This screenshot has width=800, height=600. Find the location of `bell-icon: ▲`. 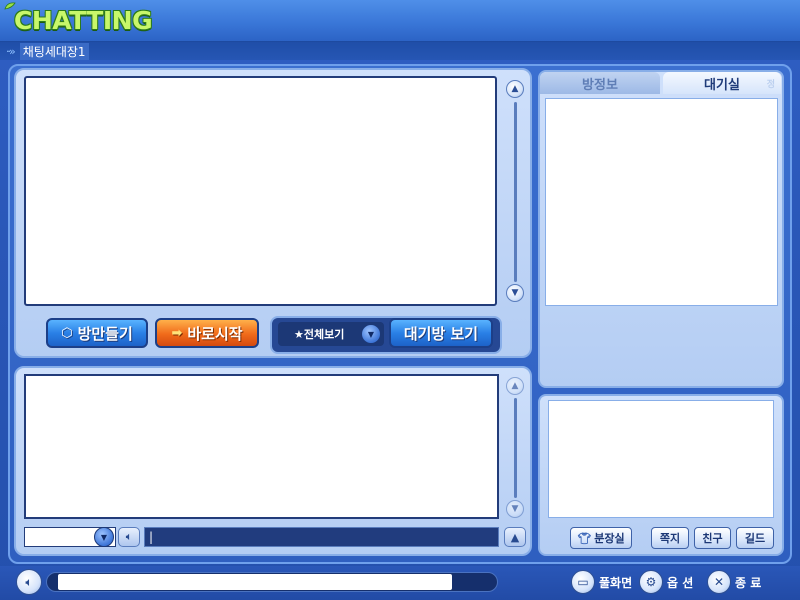

bell-icon: ▲ is located at coordinates (515, 537).